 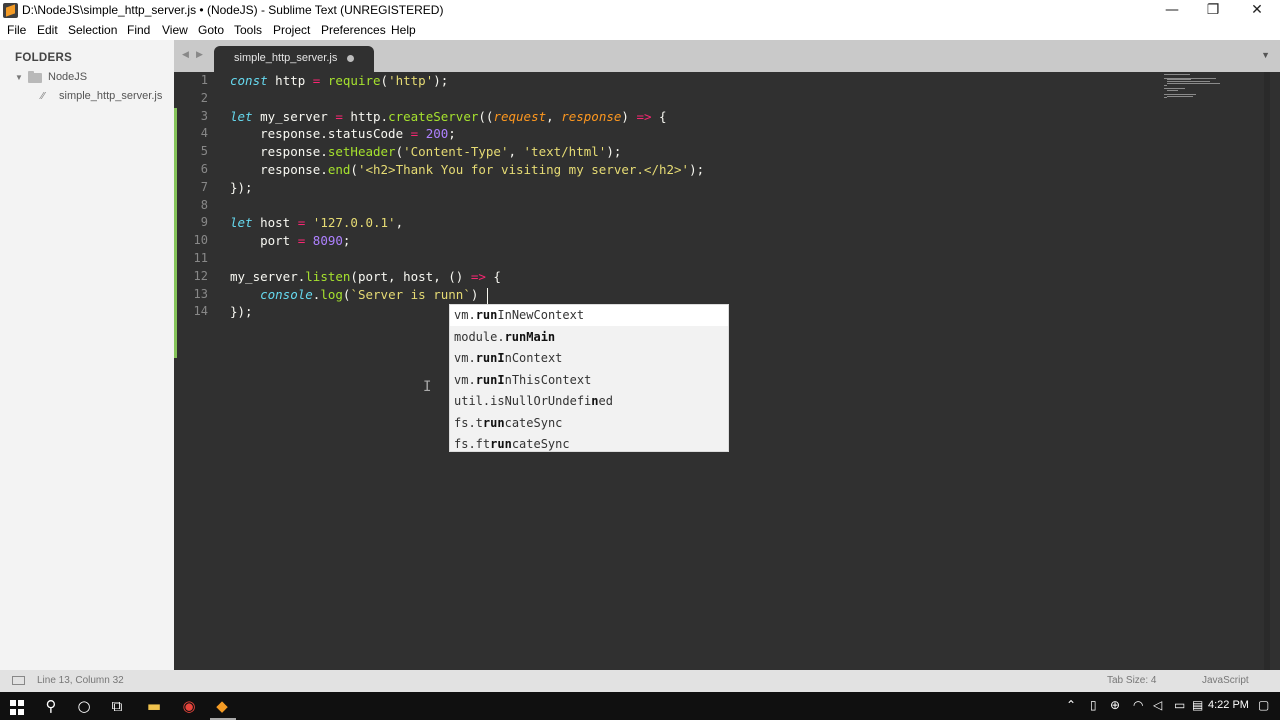 What do you see at coordinates (47, 30) in the screenshot?
I see `menu-edit: Edit` at bounding box center [47, 30].